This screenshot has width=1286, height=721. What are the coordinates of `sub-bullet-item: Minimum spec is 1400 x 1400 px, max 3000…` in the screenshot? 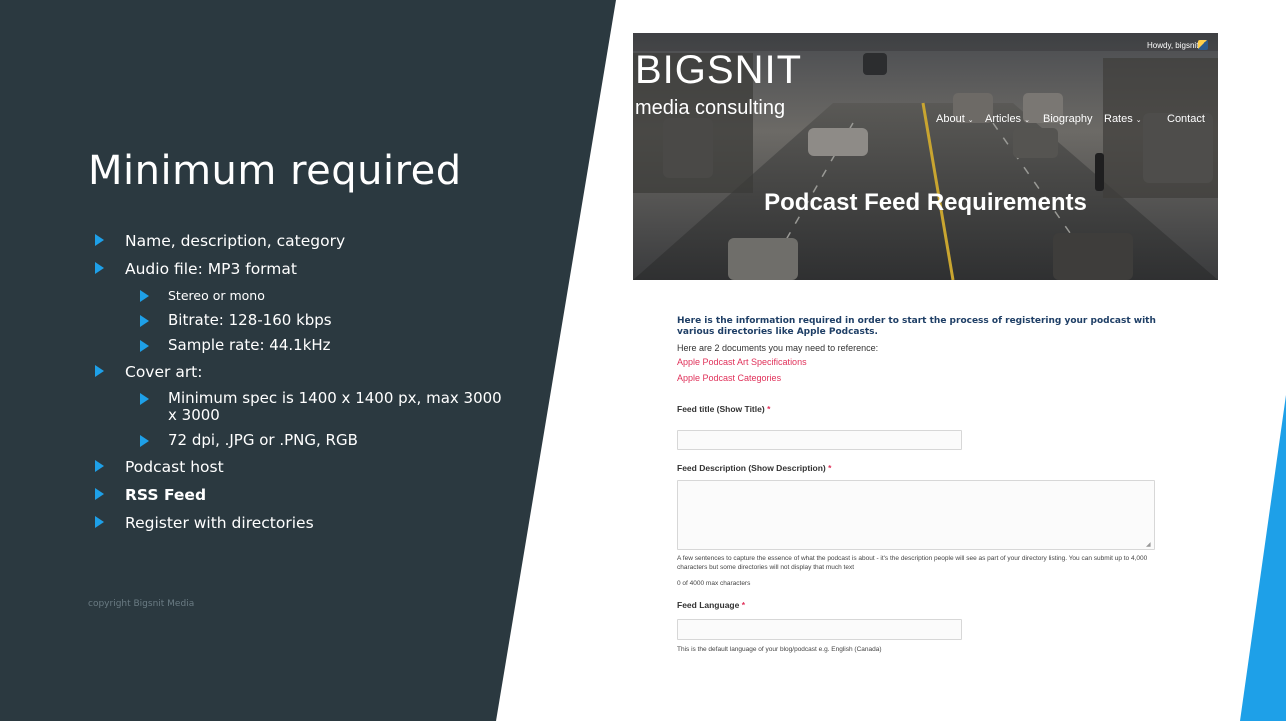 It's located at (304, 407).